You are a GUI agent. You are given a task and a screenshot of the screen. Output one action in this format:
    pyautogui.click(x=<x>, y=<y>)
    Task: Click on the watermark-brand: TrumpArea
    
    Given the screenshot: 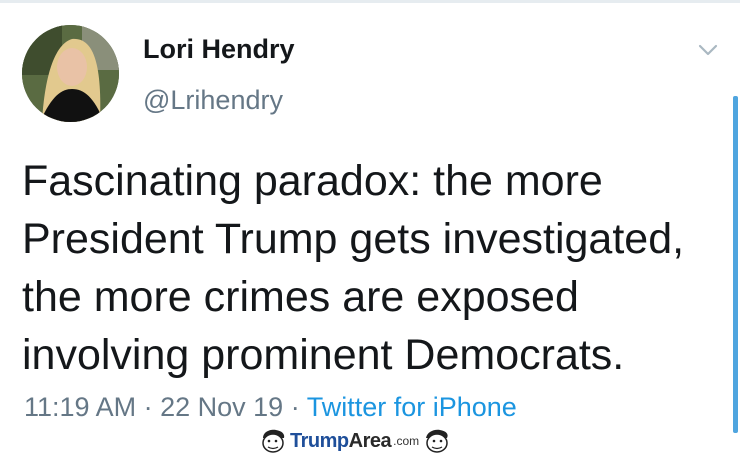 What is the action you would take?
    pyautogui.click(x=341, y=440)
    